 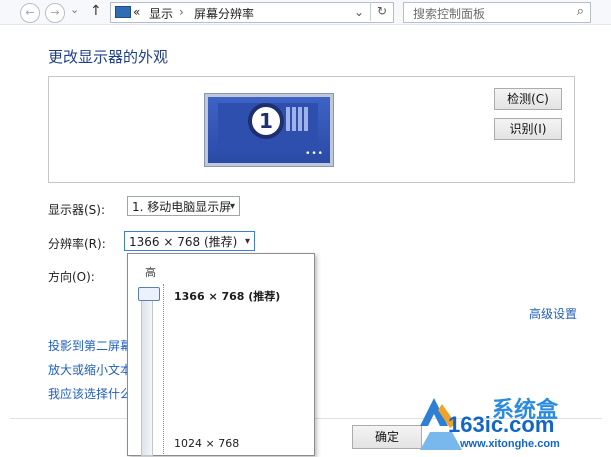 I want to click on forward-icon: →, so click(x=55, y=12).